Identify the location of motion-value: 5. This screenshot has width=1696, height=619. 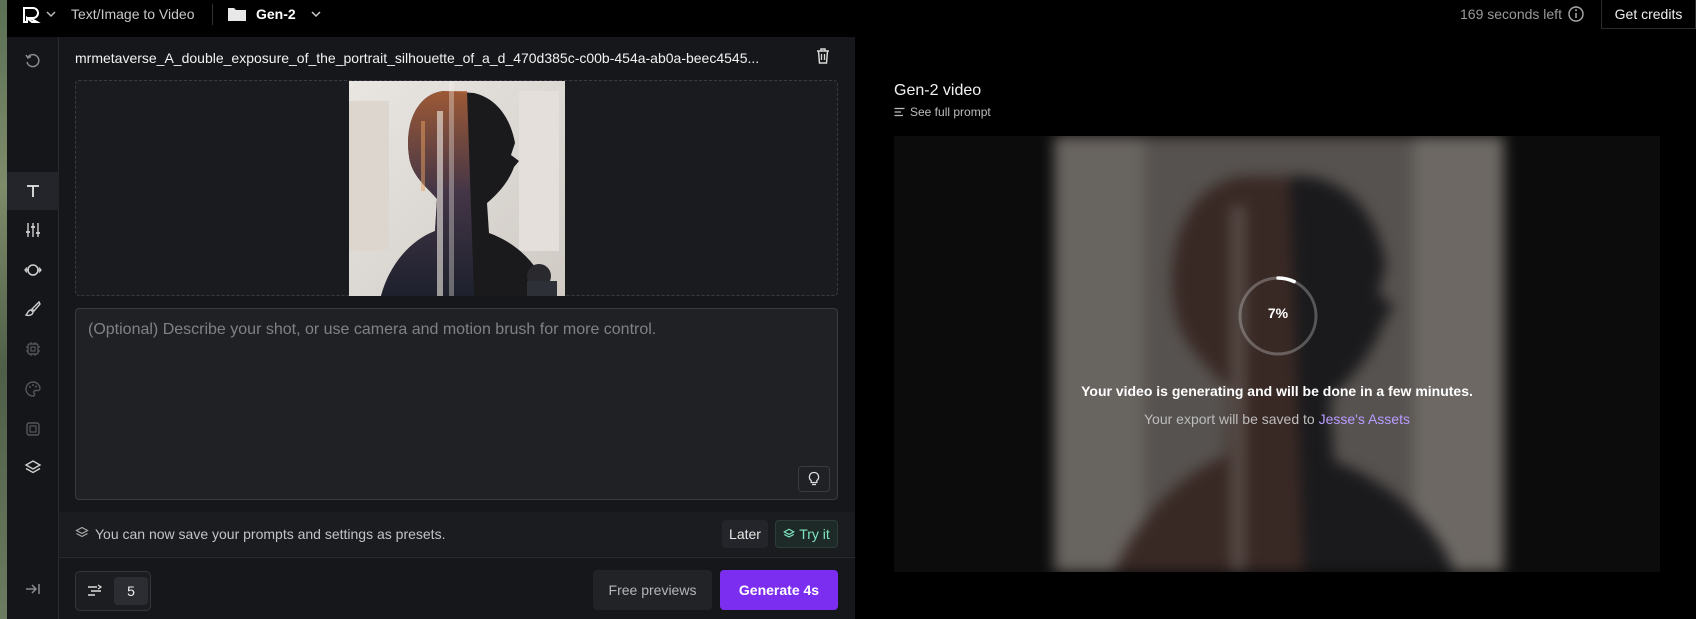
(131, 591).